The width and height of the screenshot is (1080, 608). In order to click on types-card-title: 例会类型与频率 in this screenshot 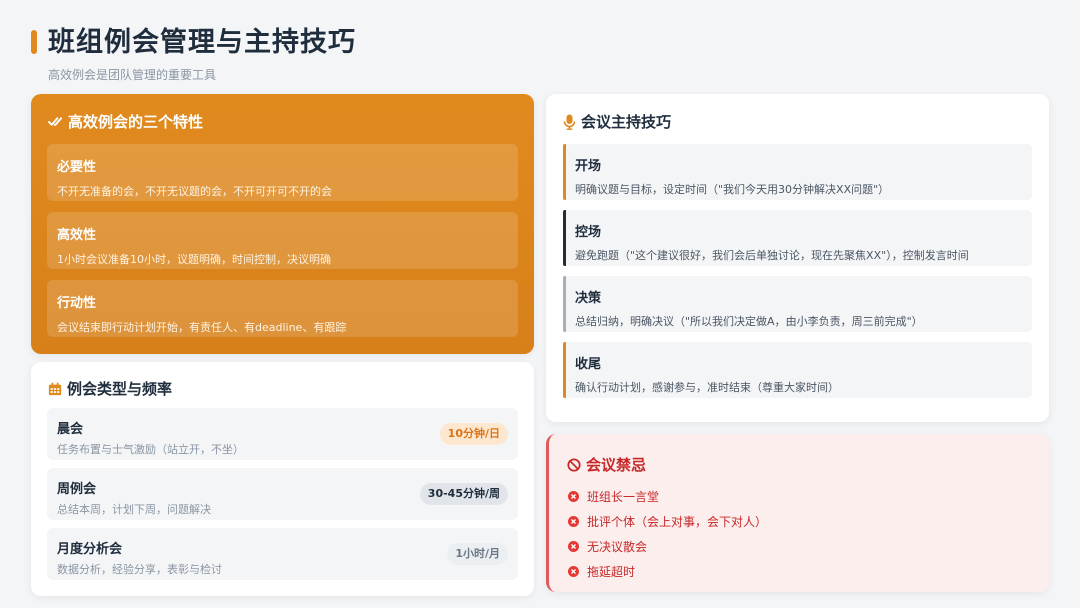, I will do `click(110, 388)`.